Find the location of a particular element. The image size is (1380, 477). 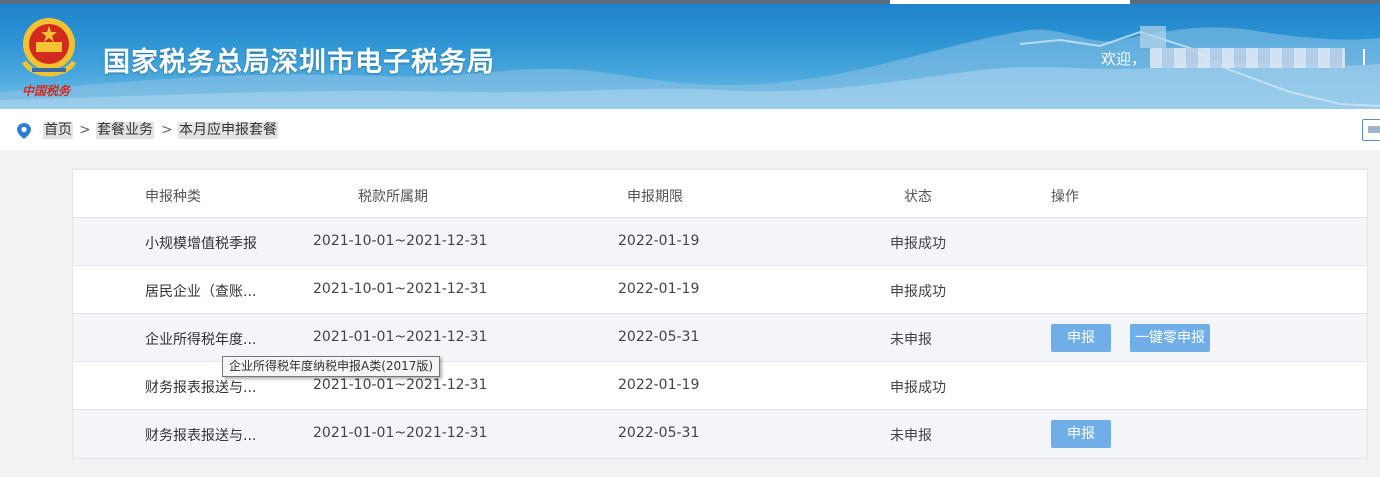

name-tooltip: 企业所得税年度纳税申报A类(2017版) is located at coordinates (331, 366).